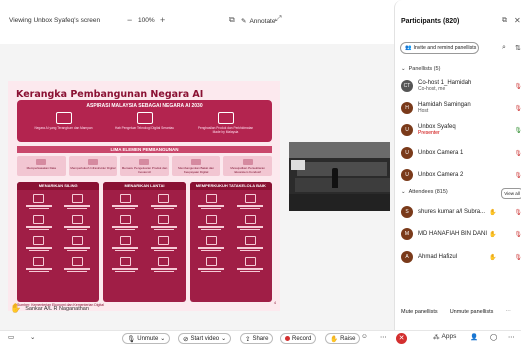  Describe the element at coordinates (57, 308) in the screenshot. I see `speaker-name: Sankar A/L R Naganathan` at that location.